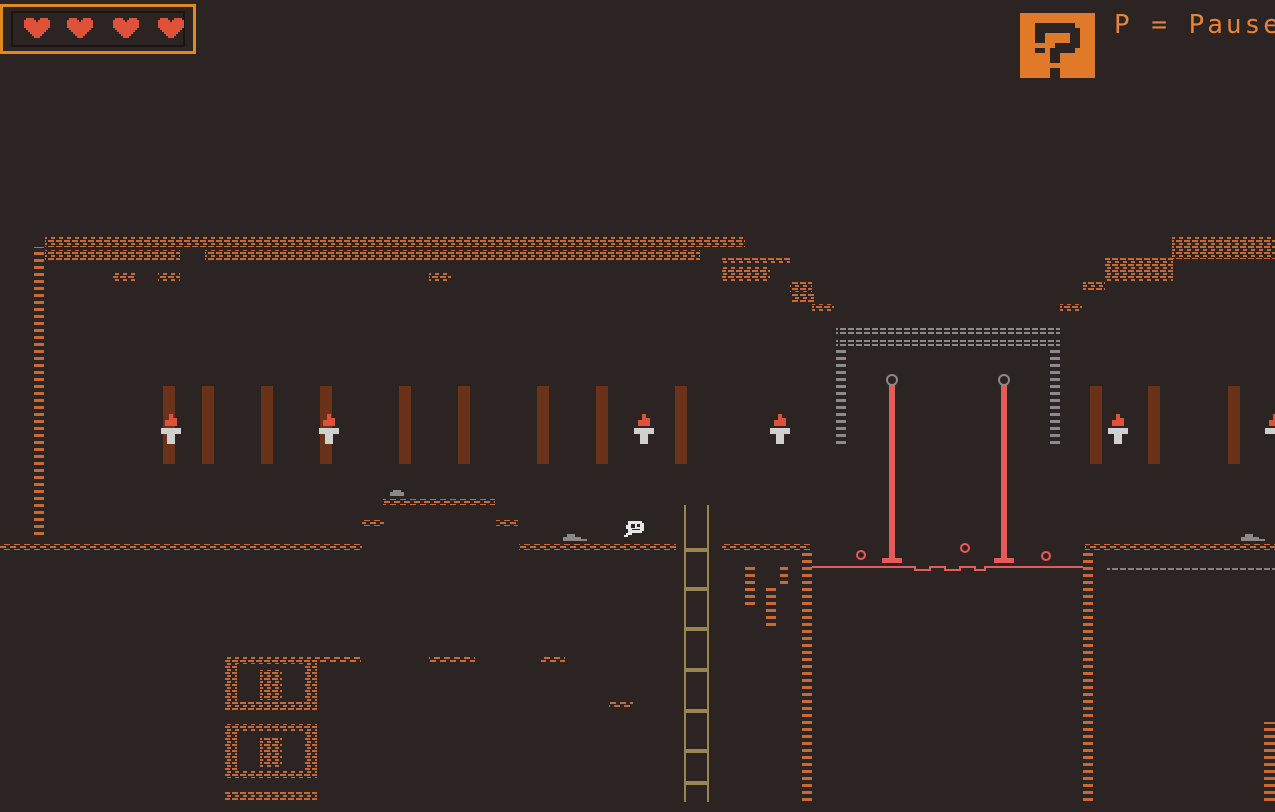 This screenshot has height=812, width=1275. What do you see at coordinates (271, 728) in the screenshot?
I see `brick-structure` at bounding box center [271, 728].